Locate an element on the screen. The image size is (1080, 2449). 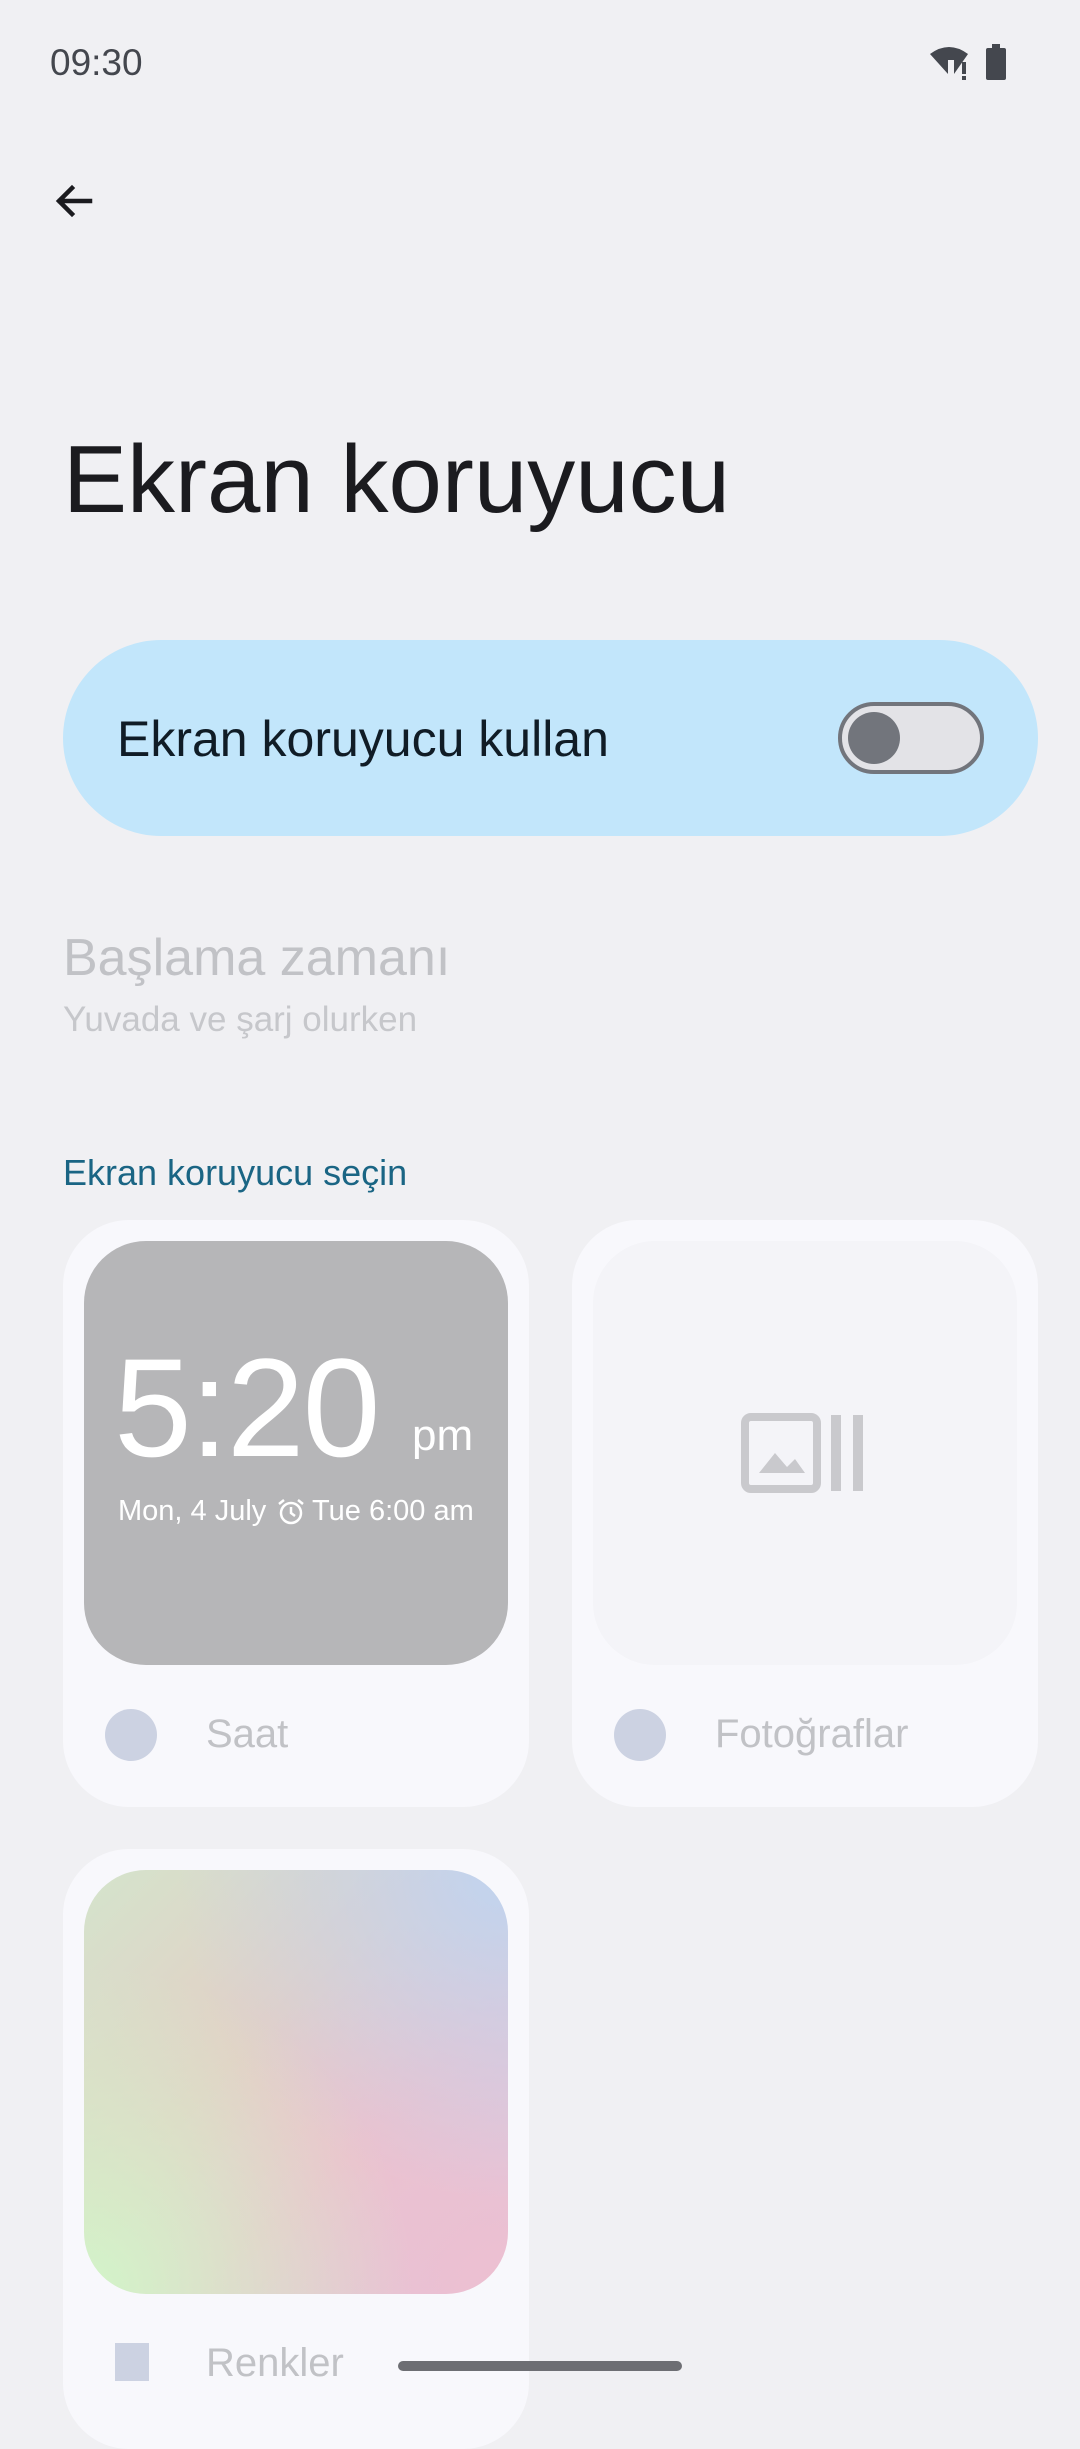
alarm-icon is located at coordinates (291, 1512).